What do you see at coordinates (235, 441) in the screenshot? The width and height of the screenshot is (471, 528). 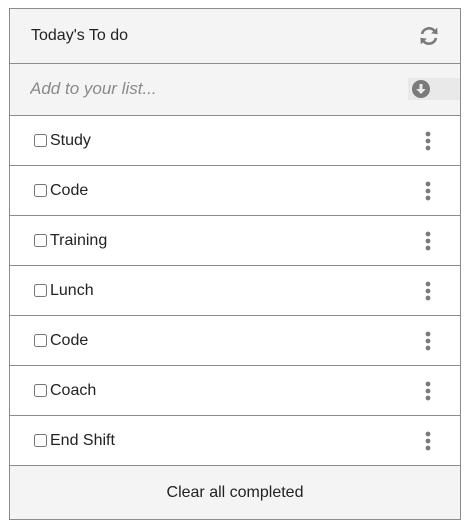 I see `list-item: End Shift` at bounding box center [235, 441].